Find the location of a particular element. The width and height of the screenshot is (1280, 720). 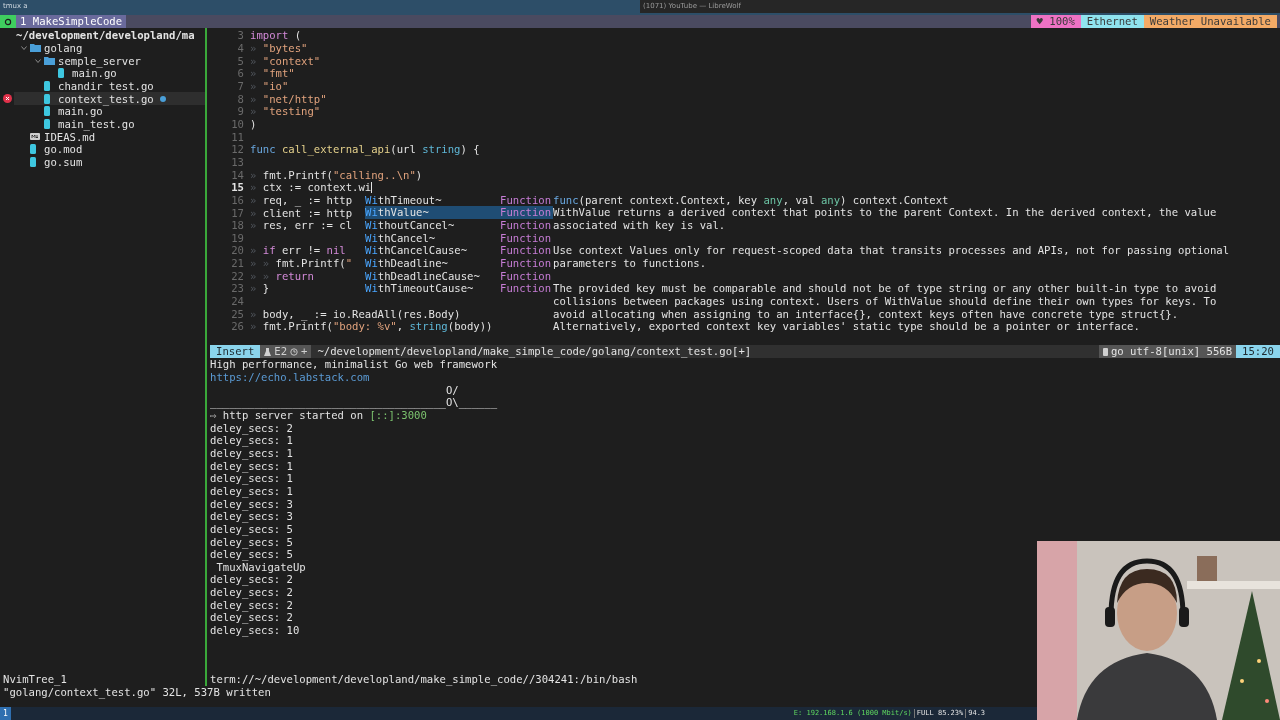

code-line: » res, err := cl is located at coordinates (301, 225).